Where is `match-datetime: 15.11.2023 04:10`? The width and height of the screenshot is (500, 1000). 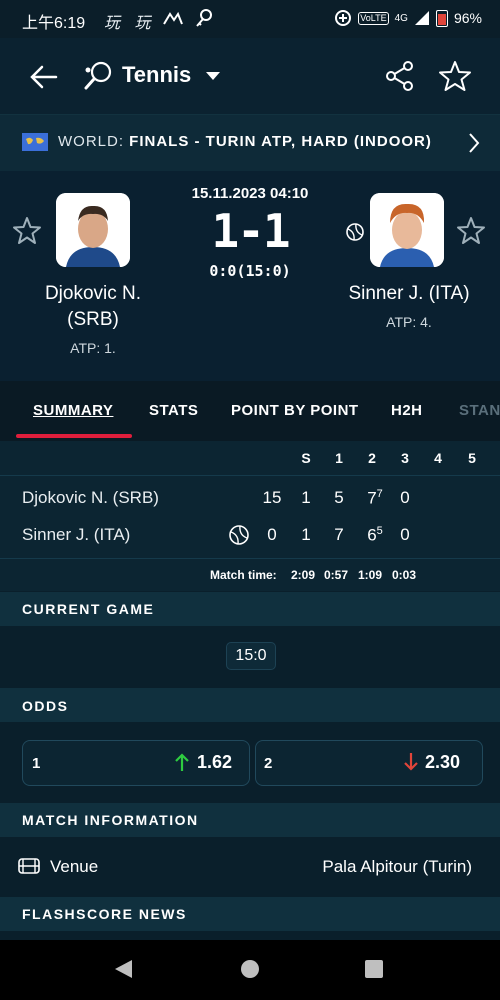
match-datetime: 15.11.2023 04:10 is located at coordinates (250, 193).